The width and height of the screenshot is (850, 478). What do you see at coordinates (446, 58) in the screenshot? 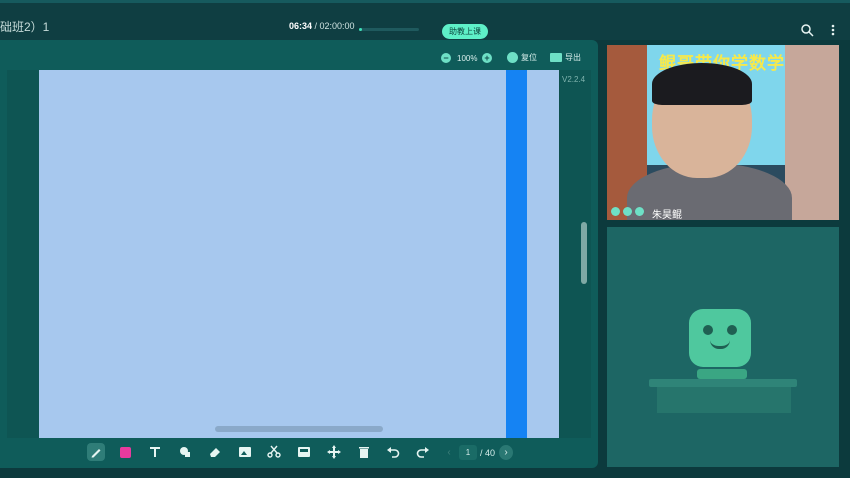
I see `zoom-out-button: −` at bounding box center [446, 58].